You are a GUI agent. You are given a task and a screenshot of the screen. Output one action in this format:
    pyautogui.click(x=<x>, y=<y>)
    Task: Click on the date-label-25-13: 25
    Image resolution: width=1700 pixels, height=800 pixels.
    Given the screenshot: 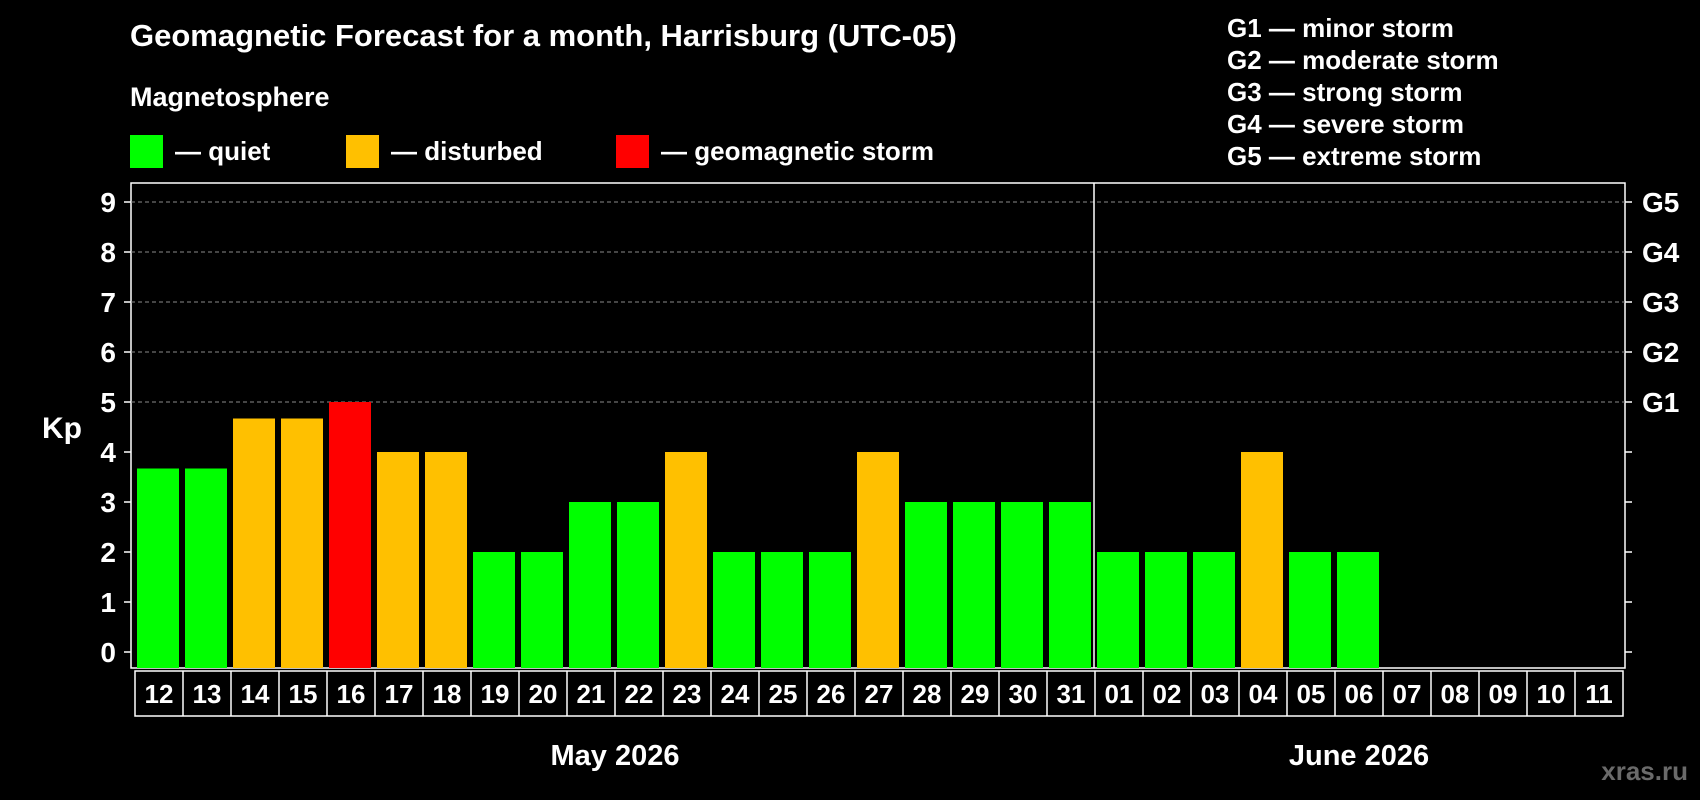 What is the action you would take?
    pyautogui.click(x=783, y=694)
    